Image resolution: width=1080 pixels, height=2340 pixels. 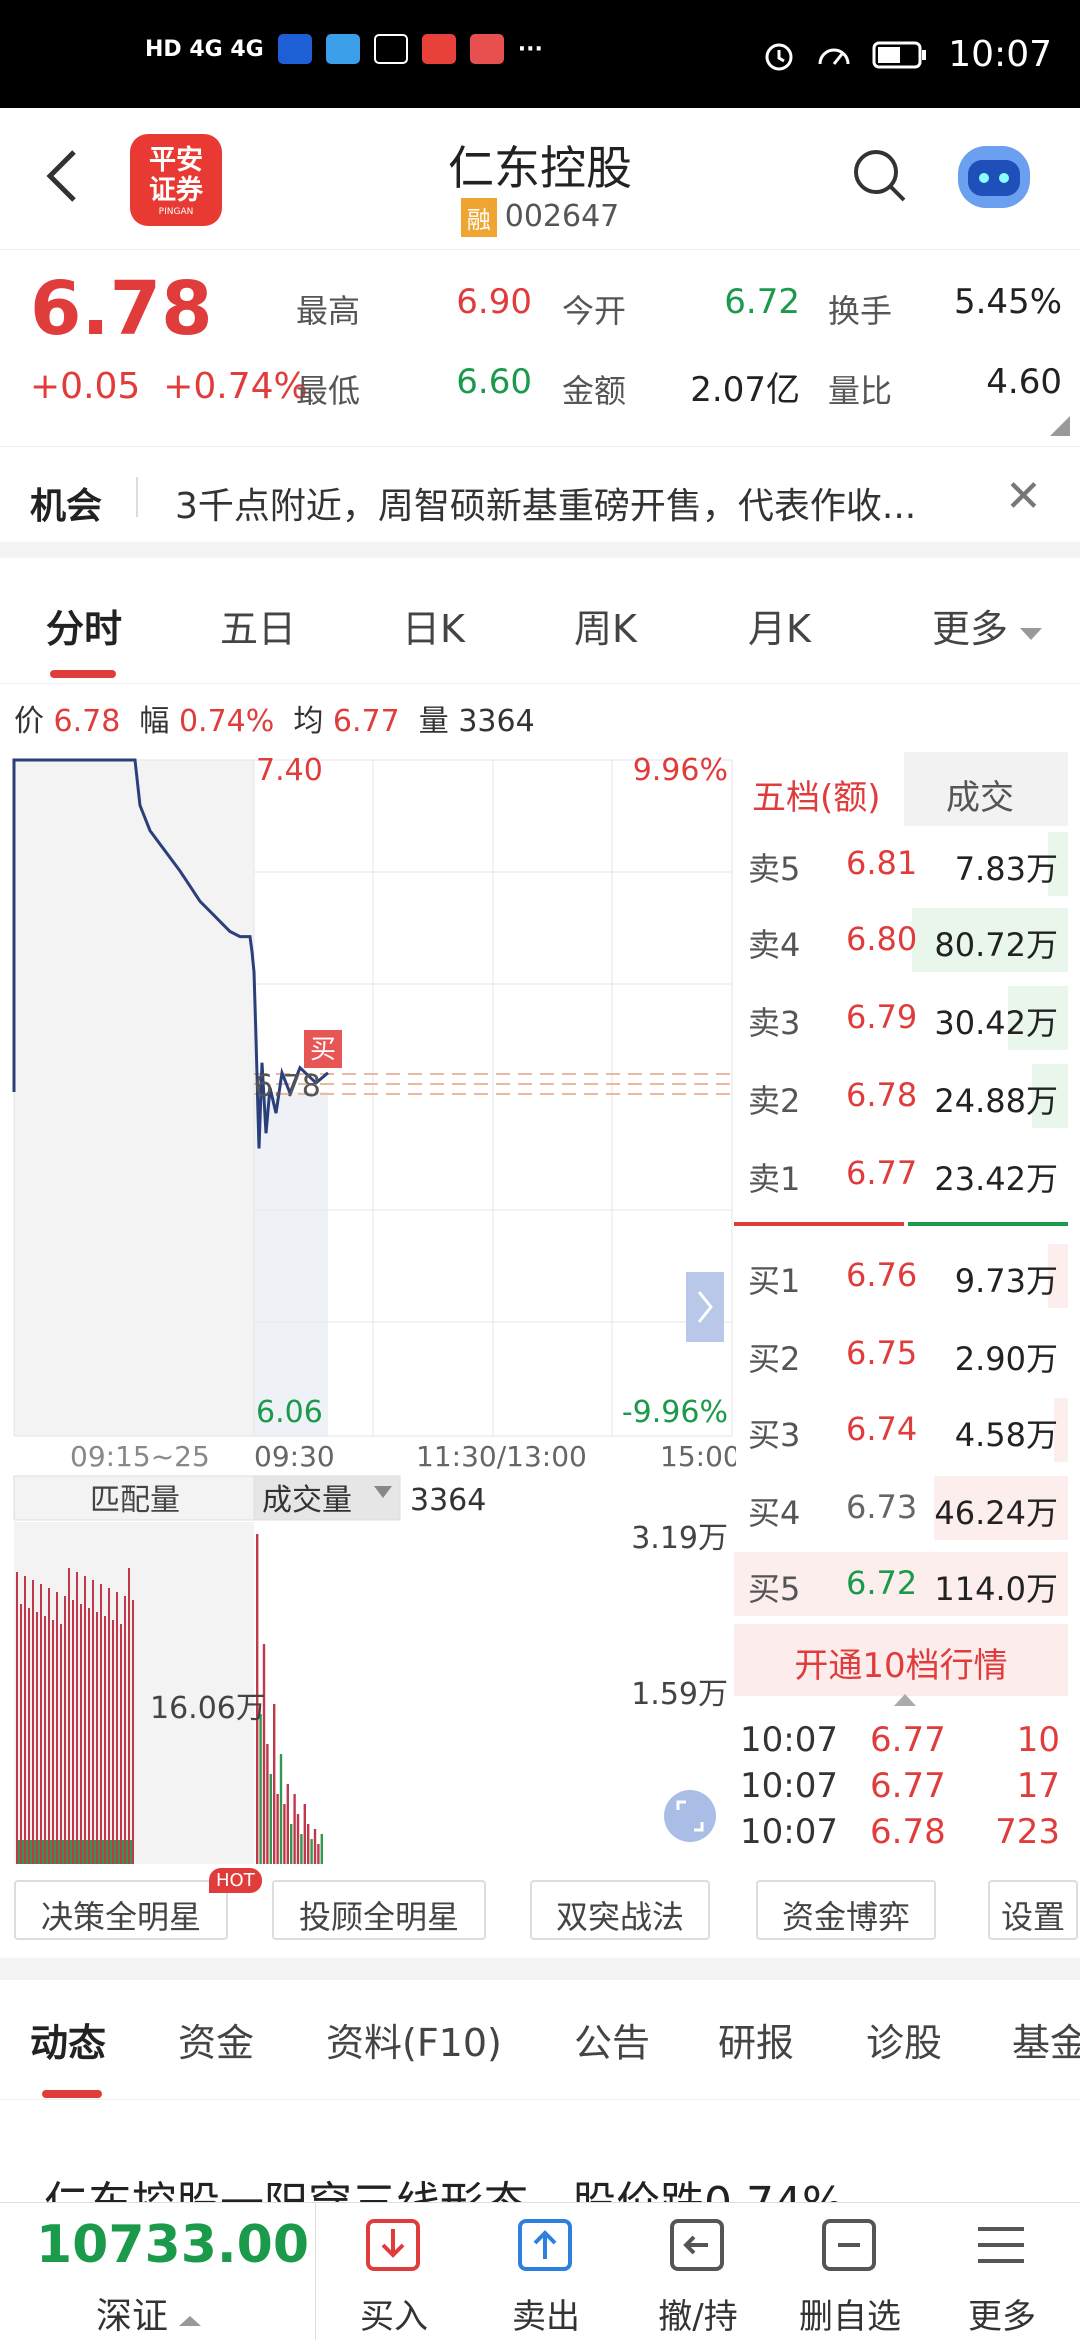 What do you see at coordinates (996, 945) in the screenshot?
I see `ask-amount: 80.72万` at bounding box center [996, 945].